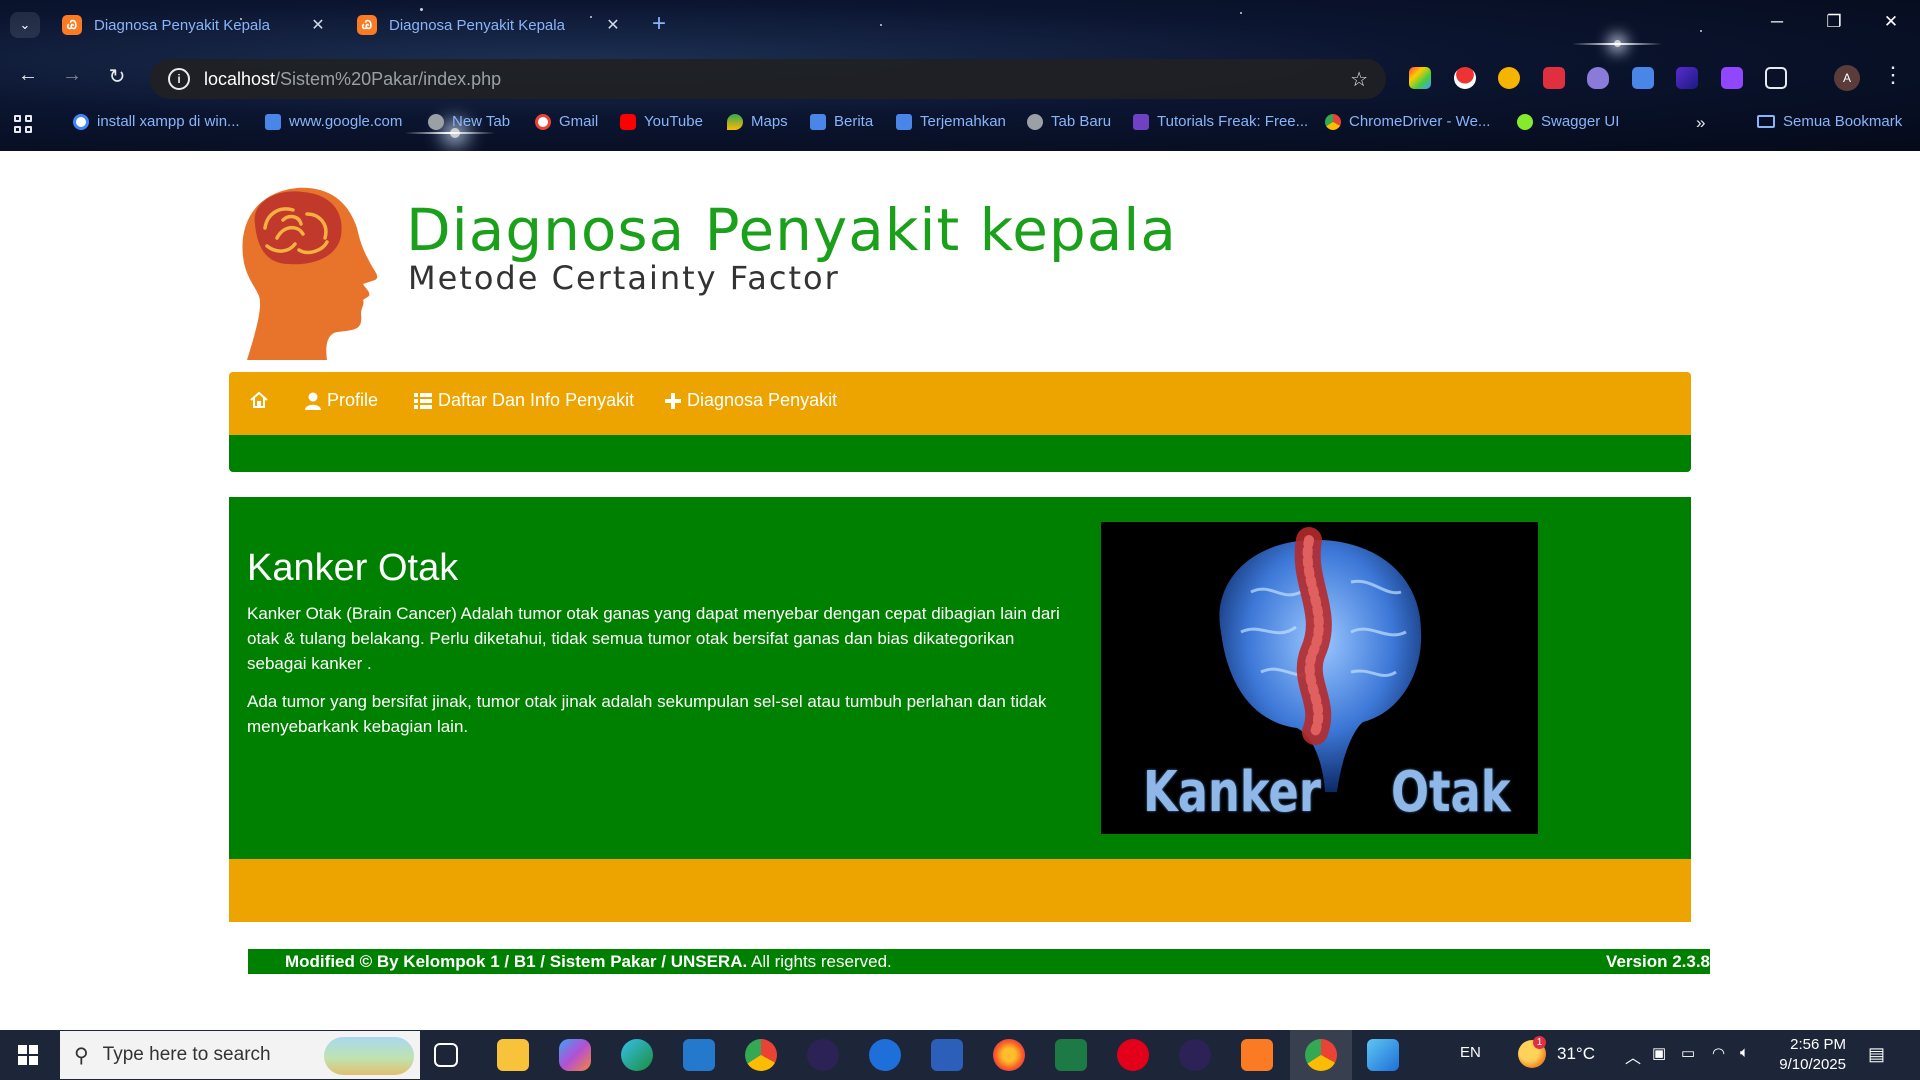  I want to click on copilot-icon, so click(575, 1055).